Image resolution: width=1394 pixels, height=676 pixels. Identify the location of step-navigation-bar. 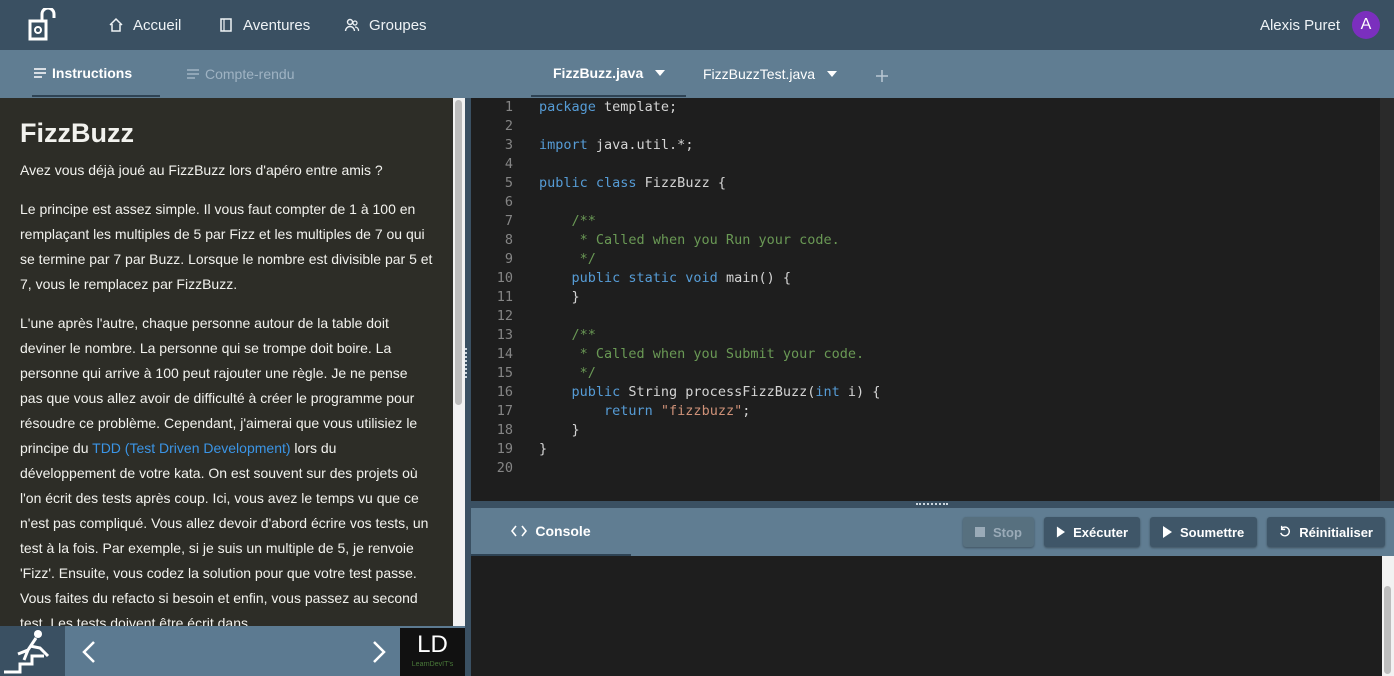
(232, 651).